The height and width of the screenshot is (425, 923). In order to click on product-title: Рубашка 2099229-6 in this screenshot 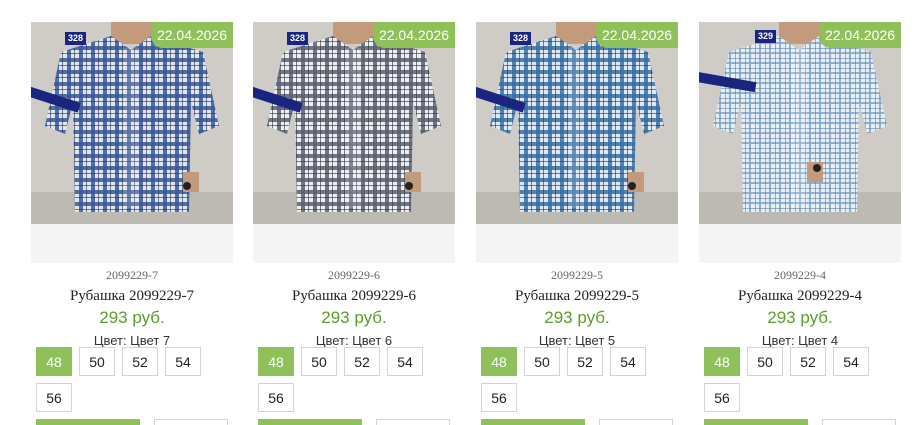, I will do `click(354, 296)`.